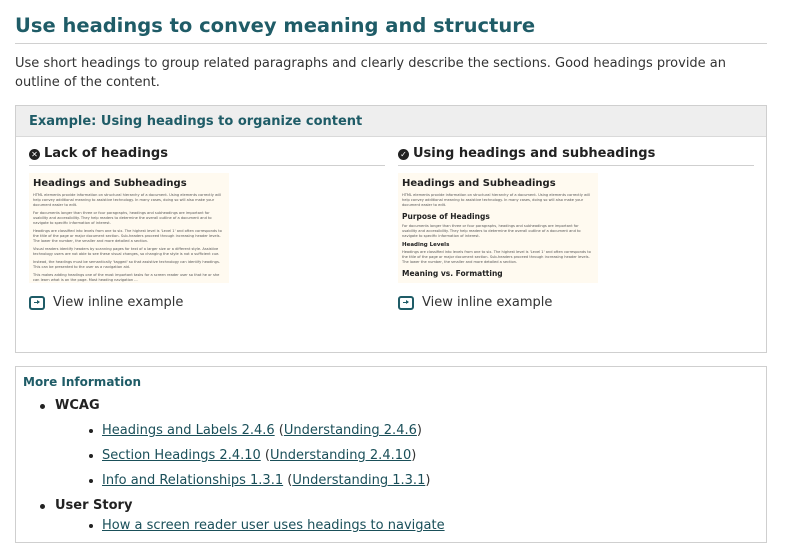  I want to click on wcag-link: Info and Relationships 1.3.1, so click(192, 480).